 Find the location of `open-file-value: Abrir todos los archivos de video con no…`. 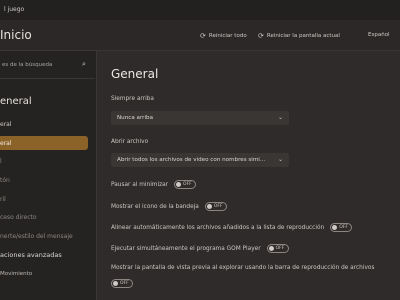

open-file-value: Abrir todos los archivos de video con no… is located at coordinates (191, 160).